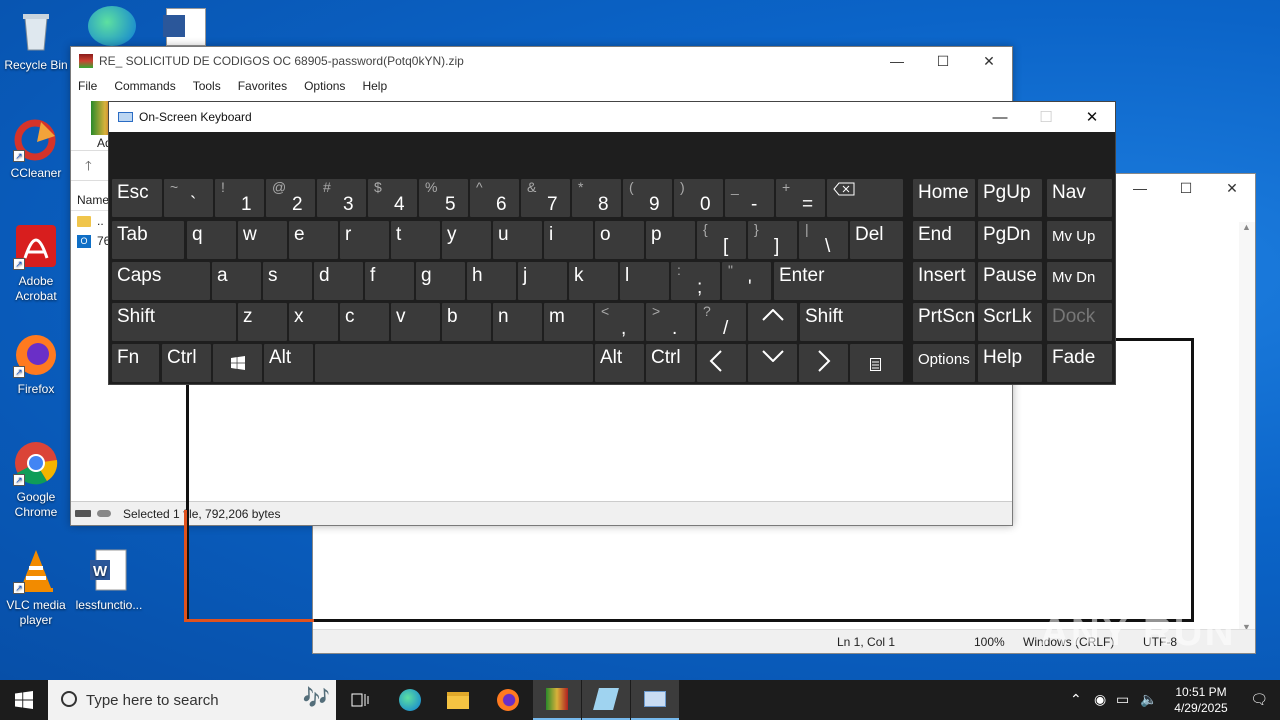  What do you see at coordinates (1079, 198) in the screenshot?
I see `key-nav: Nav` at bounding box center [1079, 198].